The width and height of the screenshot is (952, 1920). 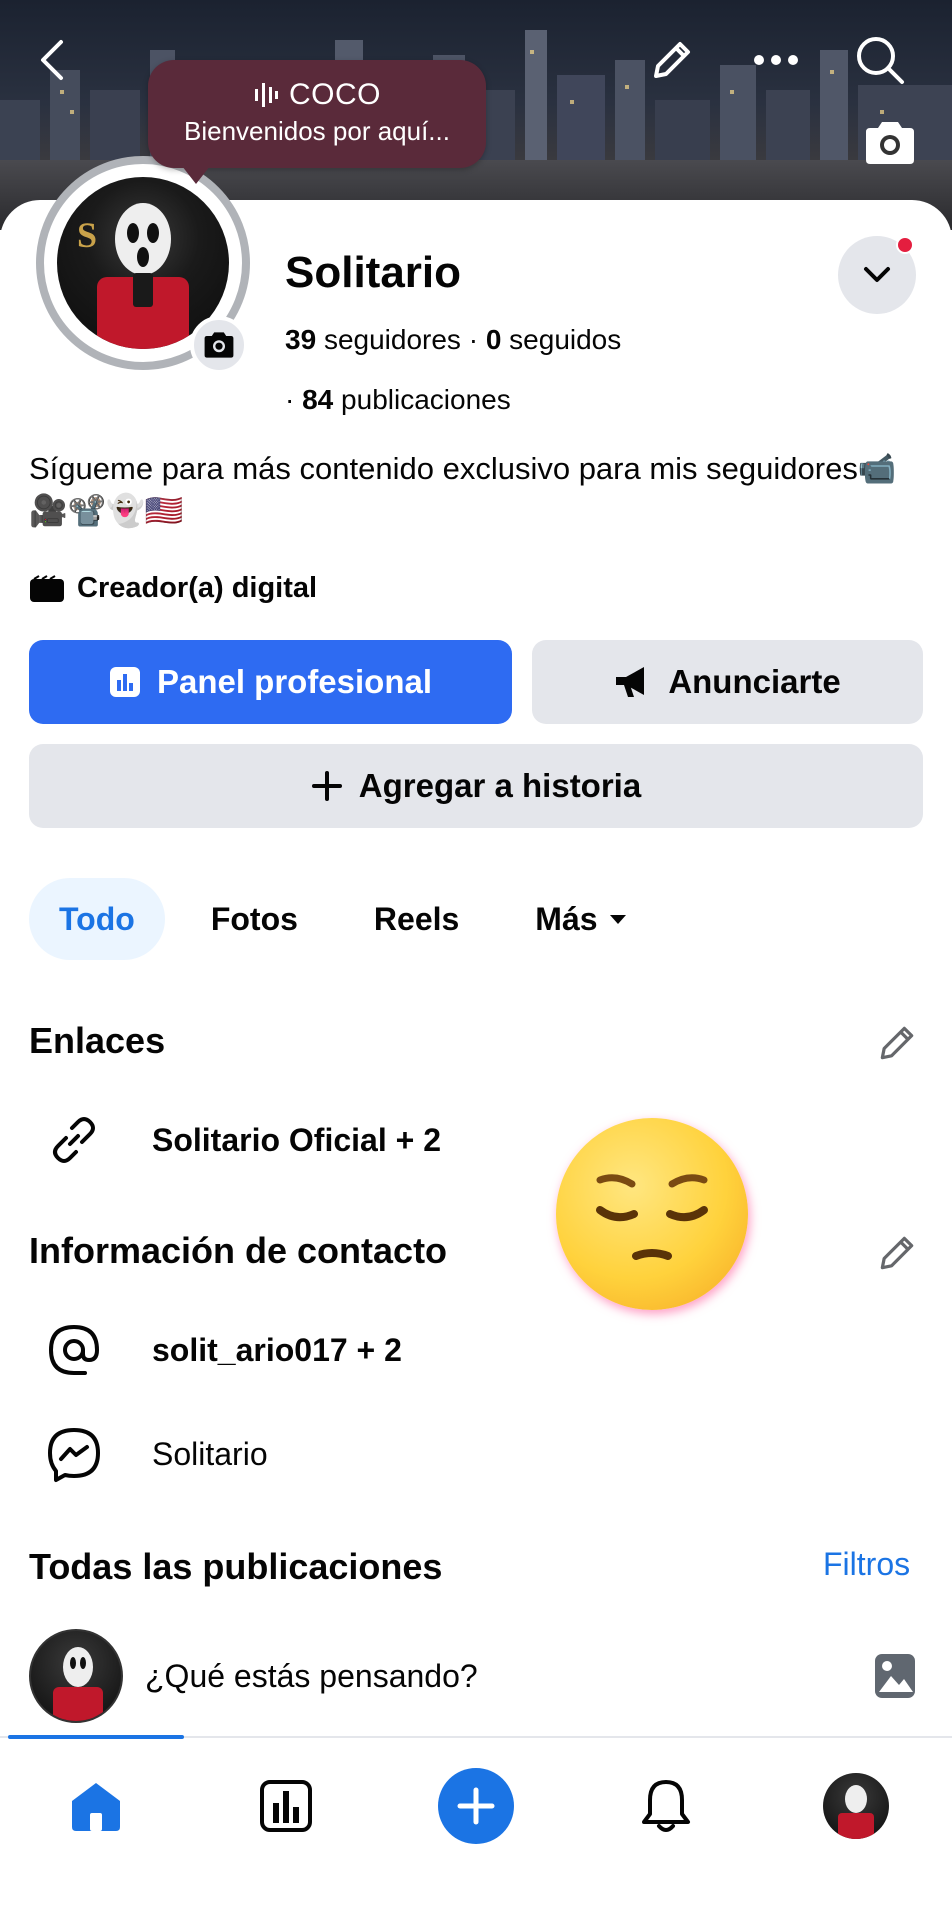 I want to click on profile-name: Solitario, so click(x=373, y=272).